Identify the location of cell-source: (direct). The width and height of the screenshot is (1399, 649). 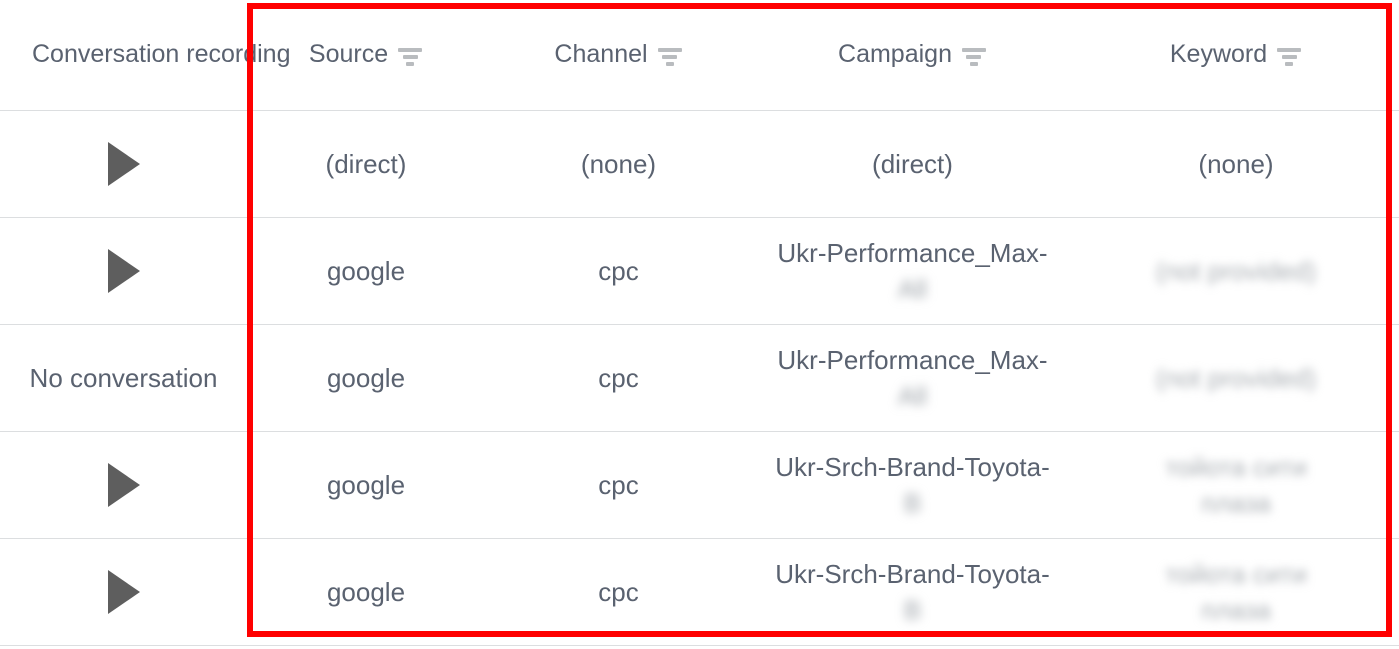
(366, 164).